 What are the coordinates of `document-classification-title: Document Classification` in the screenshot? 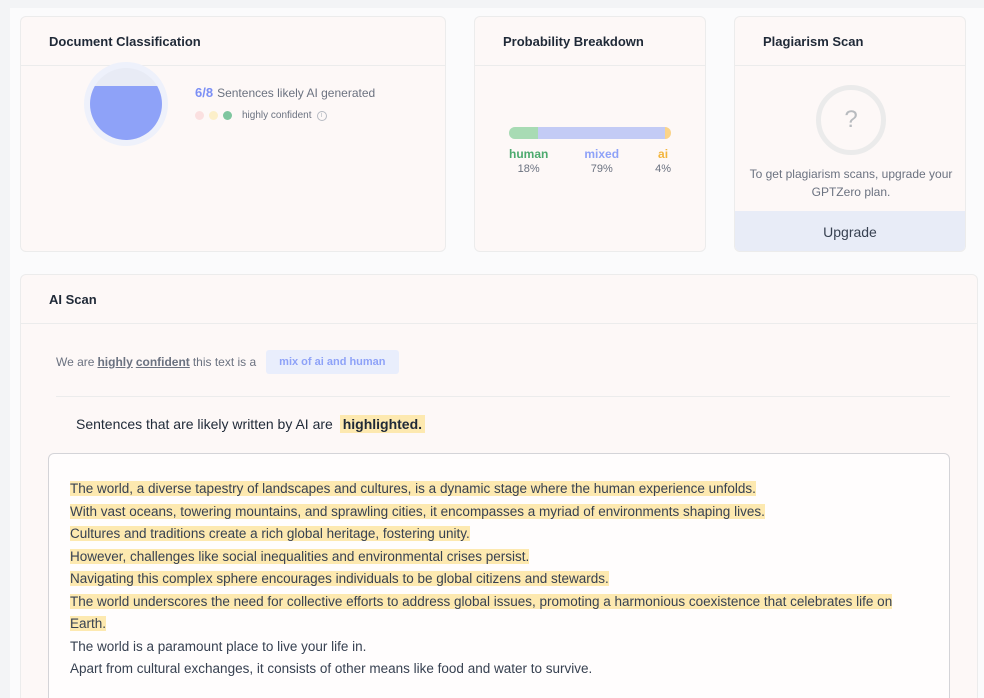 It's located at (233, 41).